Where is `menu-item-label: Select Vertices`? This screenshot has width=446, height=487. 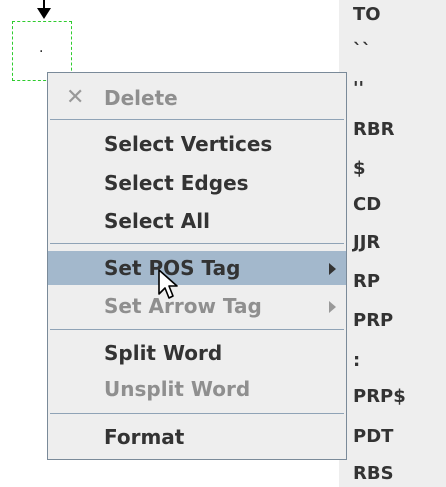
menu-item-label: Select Vertices is located at coordinates (188, 144).